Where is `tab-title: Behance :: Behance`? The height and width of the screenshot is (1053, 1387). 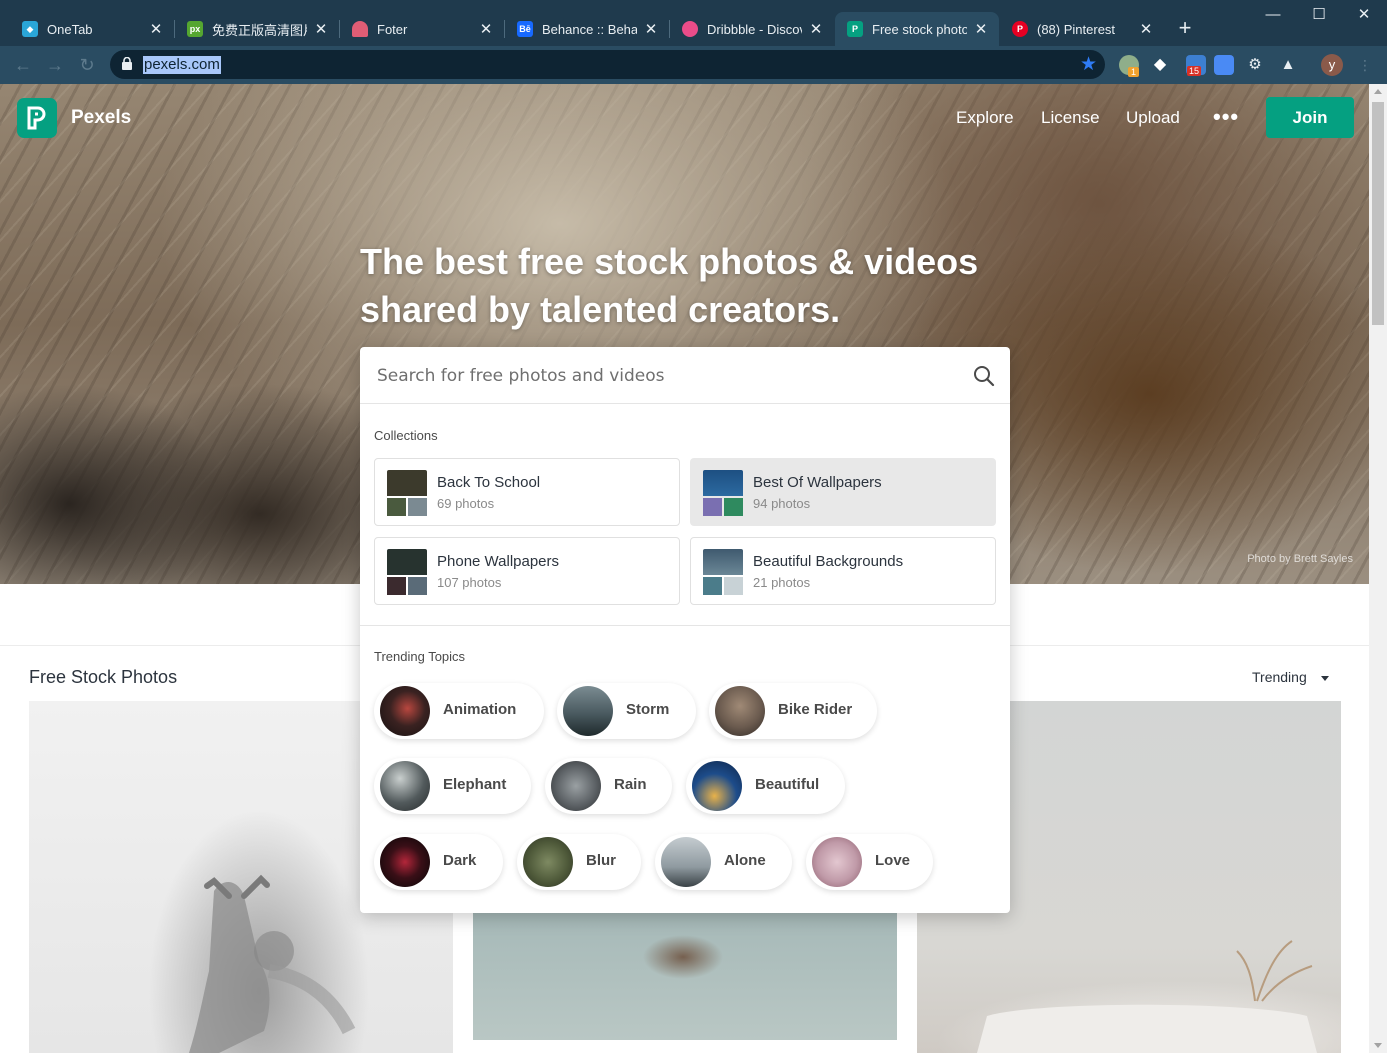
tab-title: Behance :: Behance is located at coordinates (589, 29).